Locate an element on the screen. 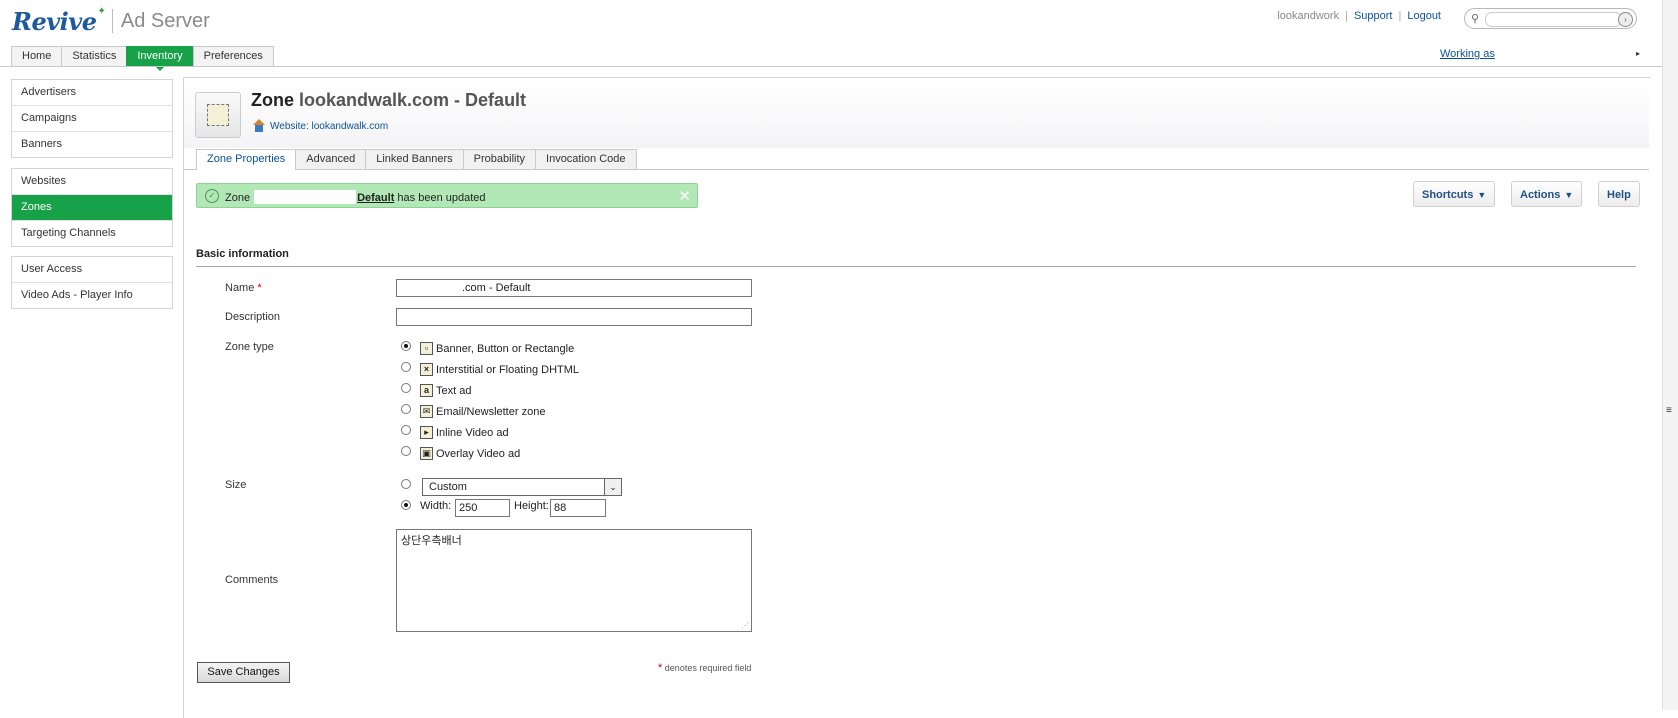  zone-type-radio-text is located at coordinates (406, 388).